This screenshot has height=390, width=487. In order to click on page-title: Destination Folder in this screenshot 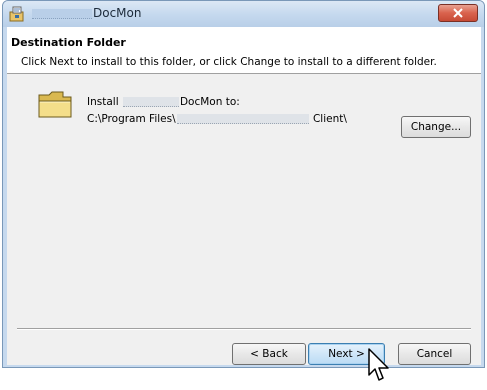, I will do `click(68, 42)`.